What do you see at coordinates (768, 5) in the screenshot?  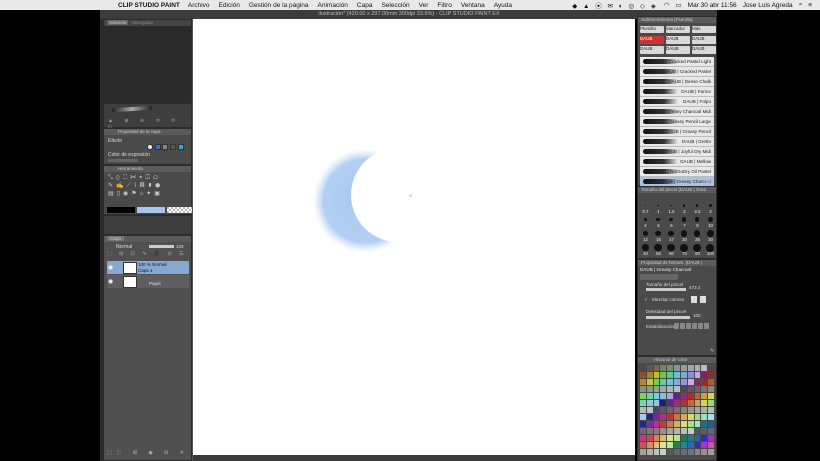 I see `user-name: Jose Luis Agreda` at bounding box center [768, 5].